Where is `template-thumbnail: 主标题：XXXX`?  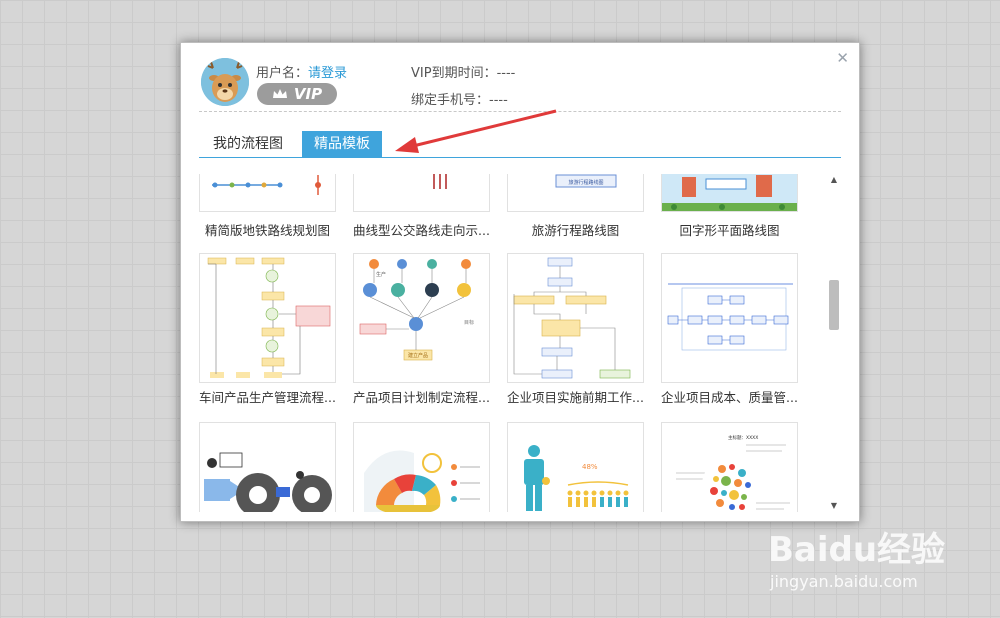 template-thumbnail: 主标题：XXXX is located at coordinates (729, 467).